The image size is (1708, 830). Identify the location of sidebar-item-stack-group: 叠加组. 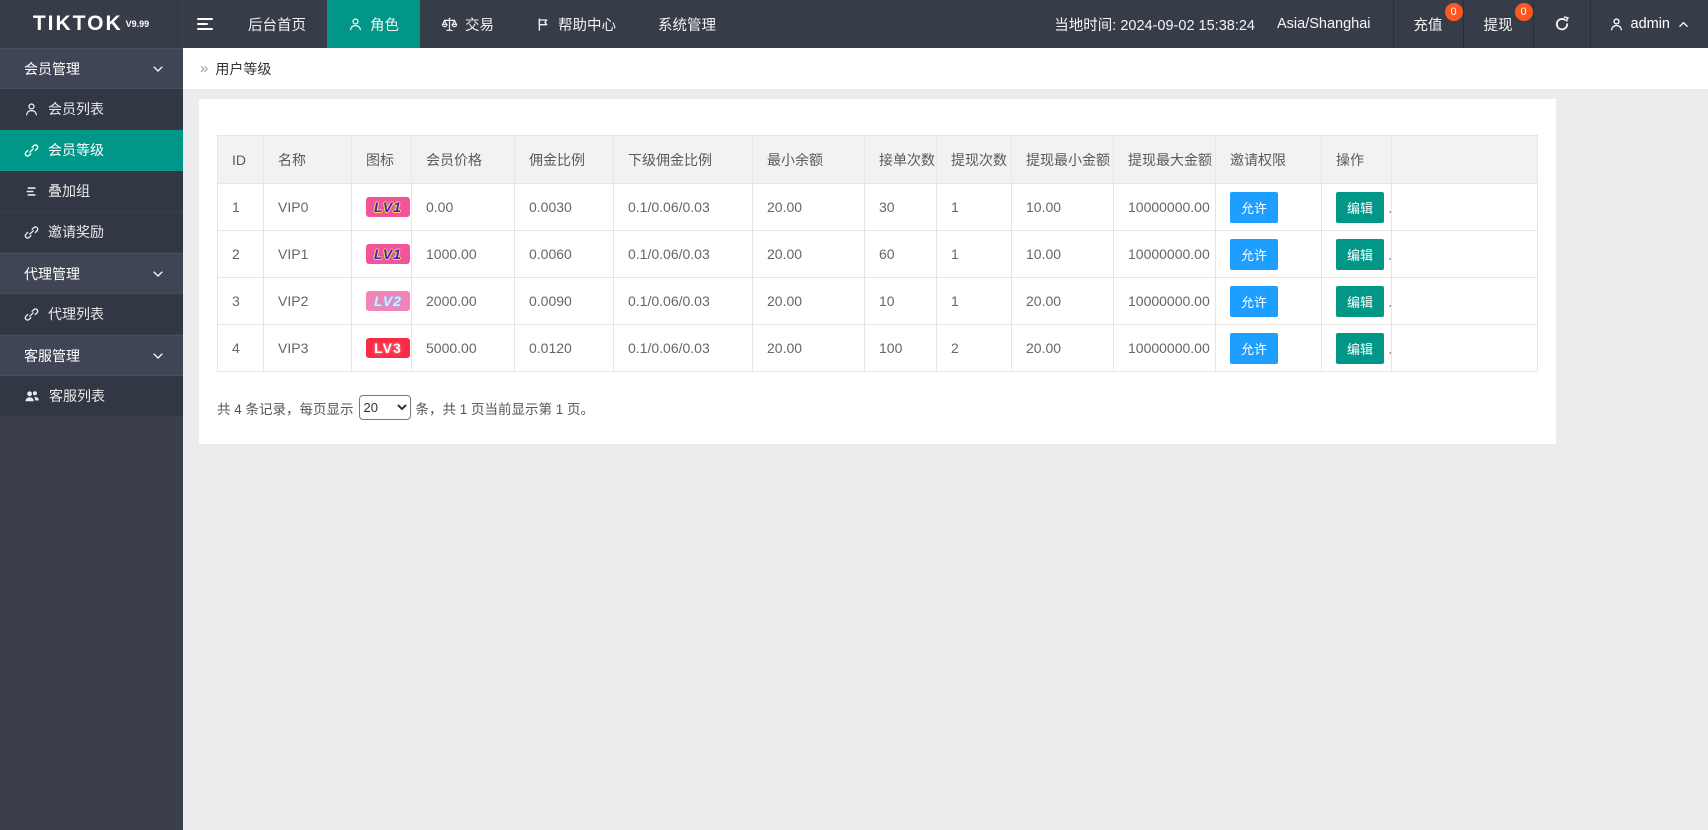
(91, 191).